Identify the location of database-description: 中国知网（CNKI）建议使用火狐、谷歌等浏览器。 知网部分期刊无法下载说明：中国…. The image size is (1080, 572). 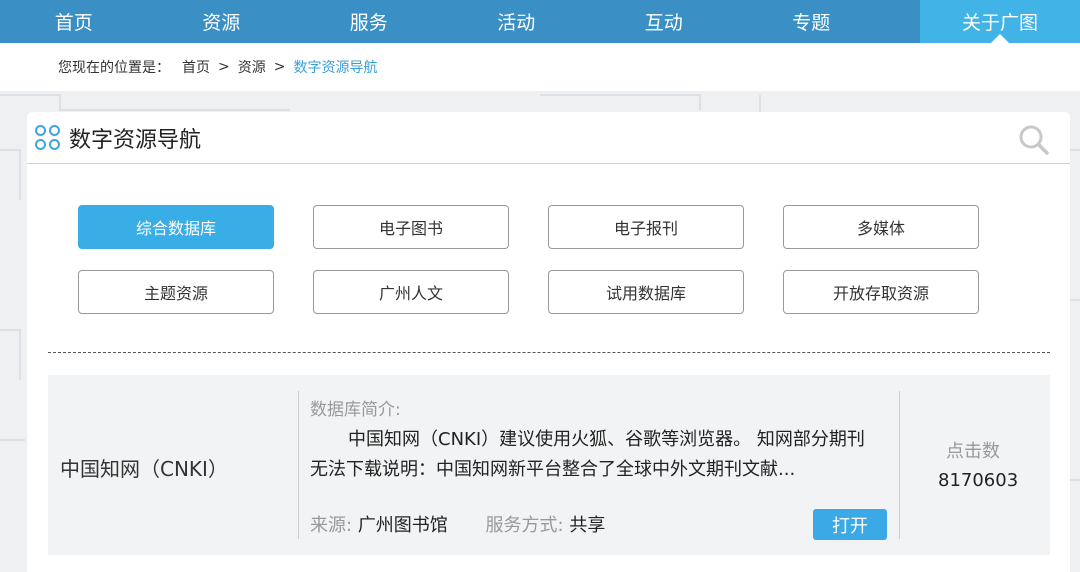
(587, 454).